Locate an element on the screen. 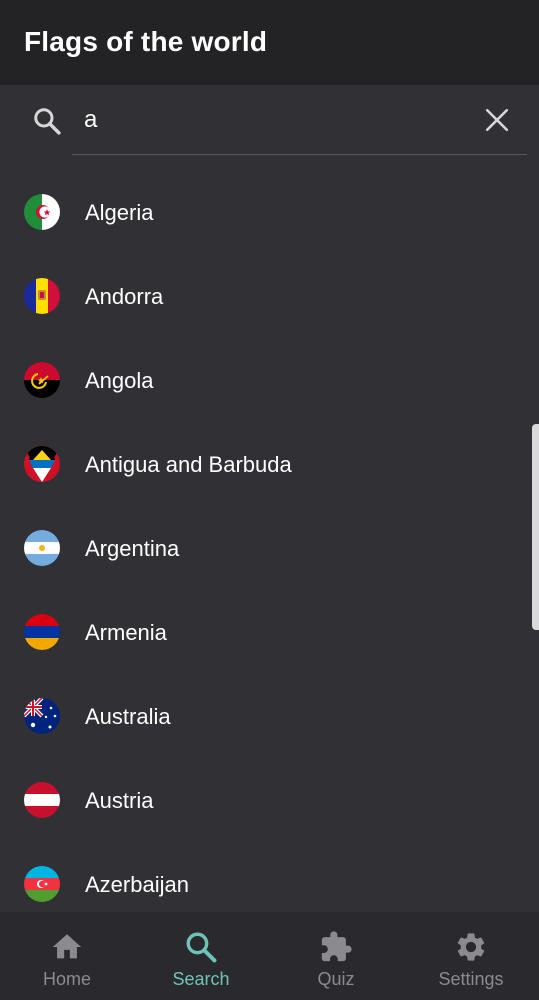 The width and height of the screenshot is (539, 1000). country-name: Algeria is located at coordinates (119, 212).